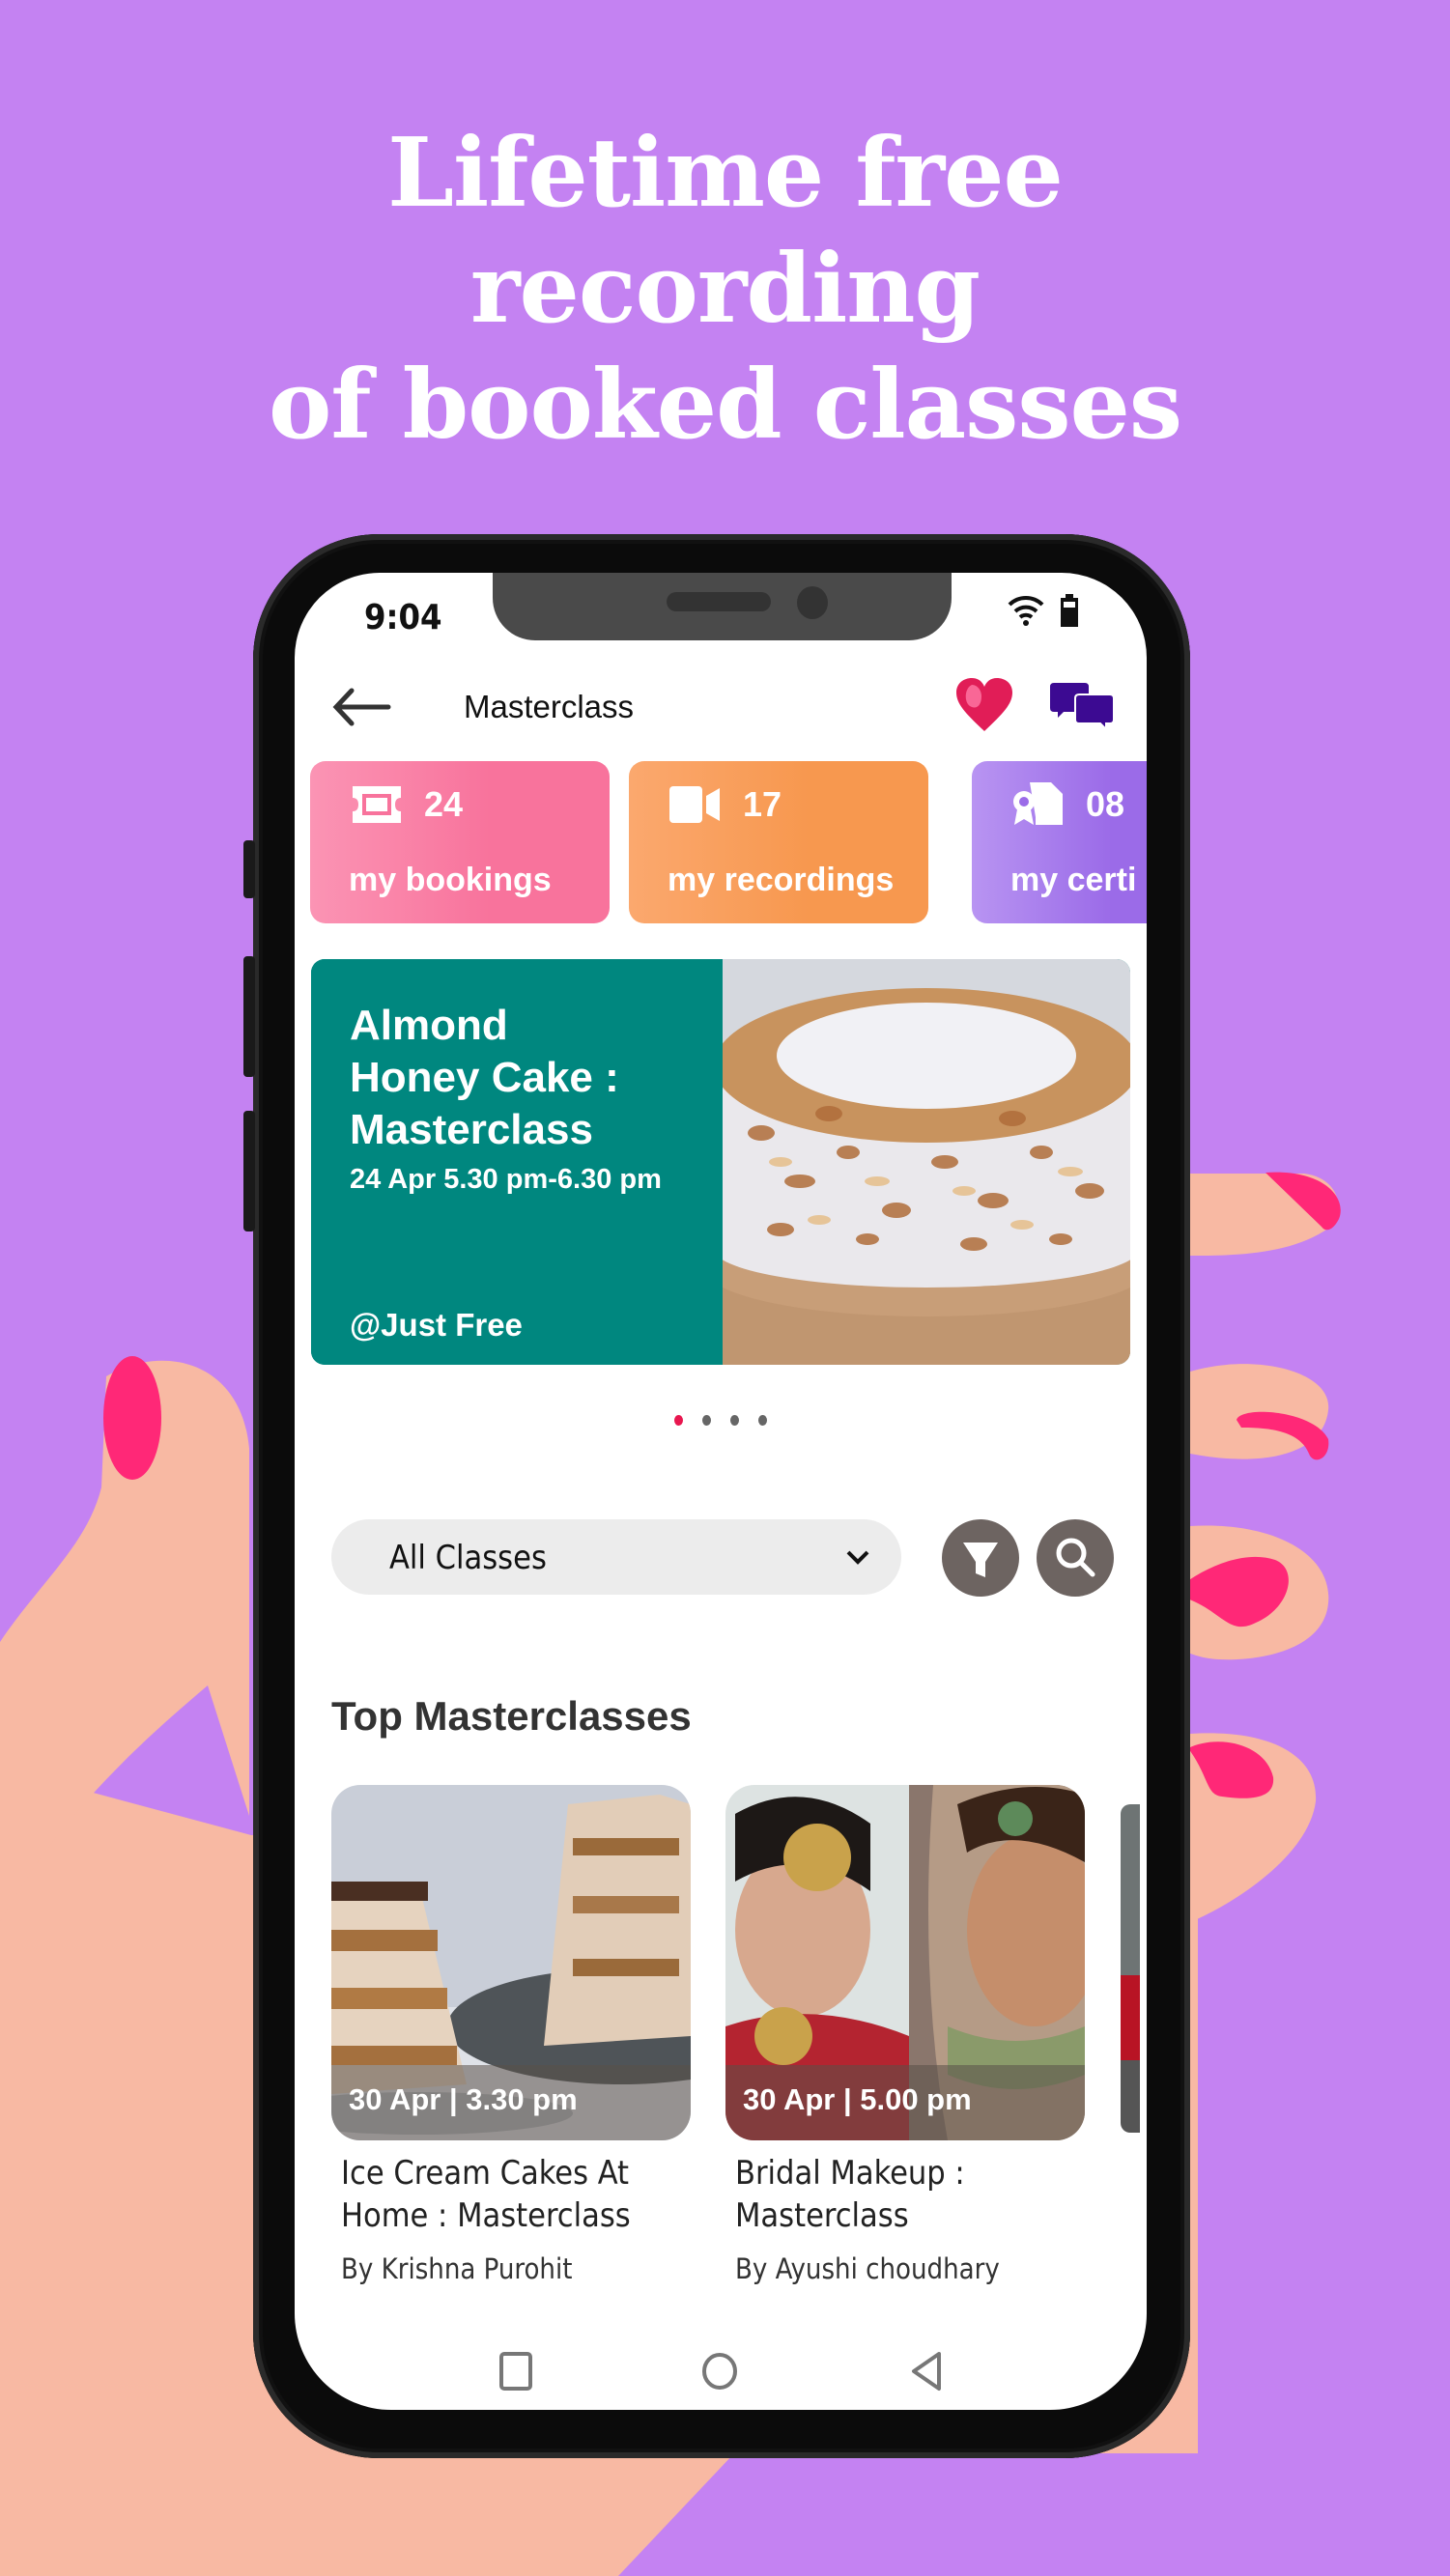  I want to click on card-title-line: Bridal Makeup :, so click(850, 2173).